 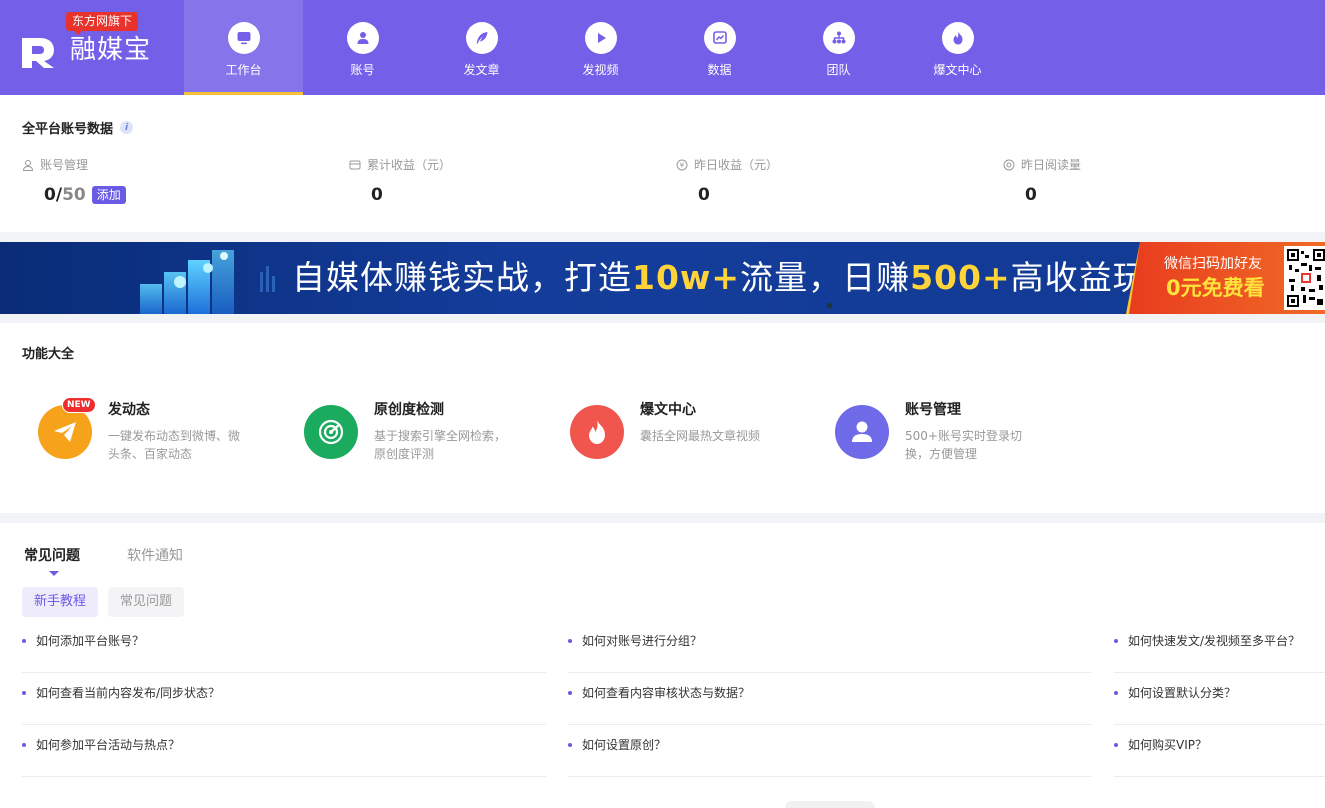 What do you see at coordinates (129, 410) in the screenshot?
I see `feature-name: 发动态` at bounding box center [129, 410].